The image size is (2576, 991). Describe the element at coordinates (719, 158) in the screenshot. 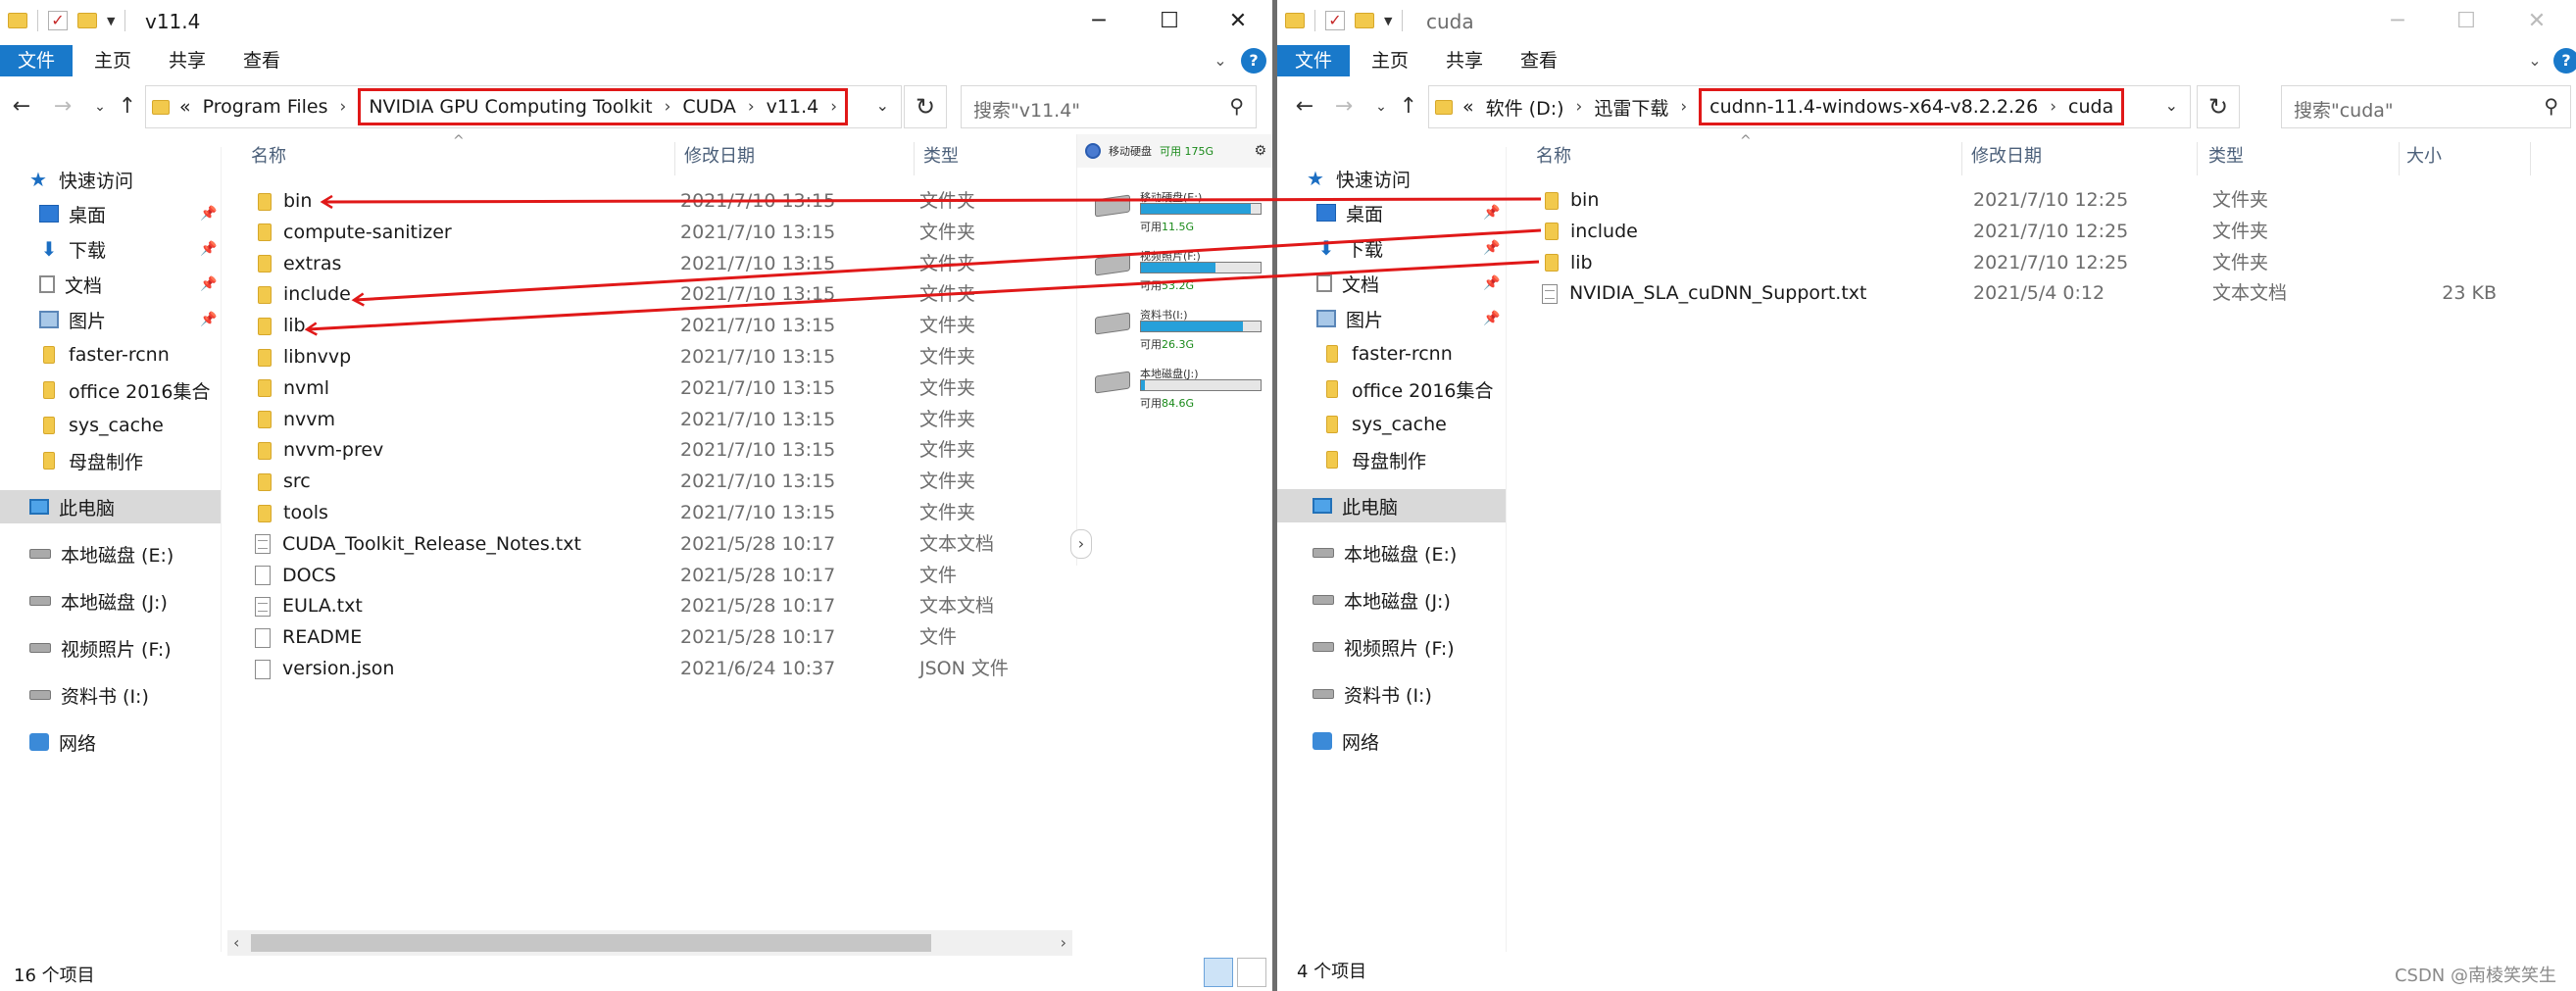

I see `column-header-date: 修改日期` at that location.